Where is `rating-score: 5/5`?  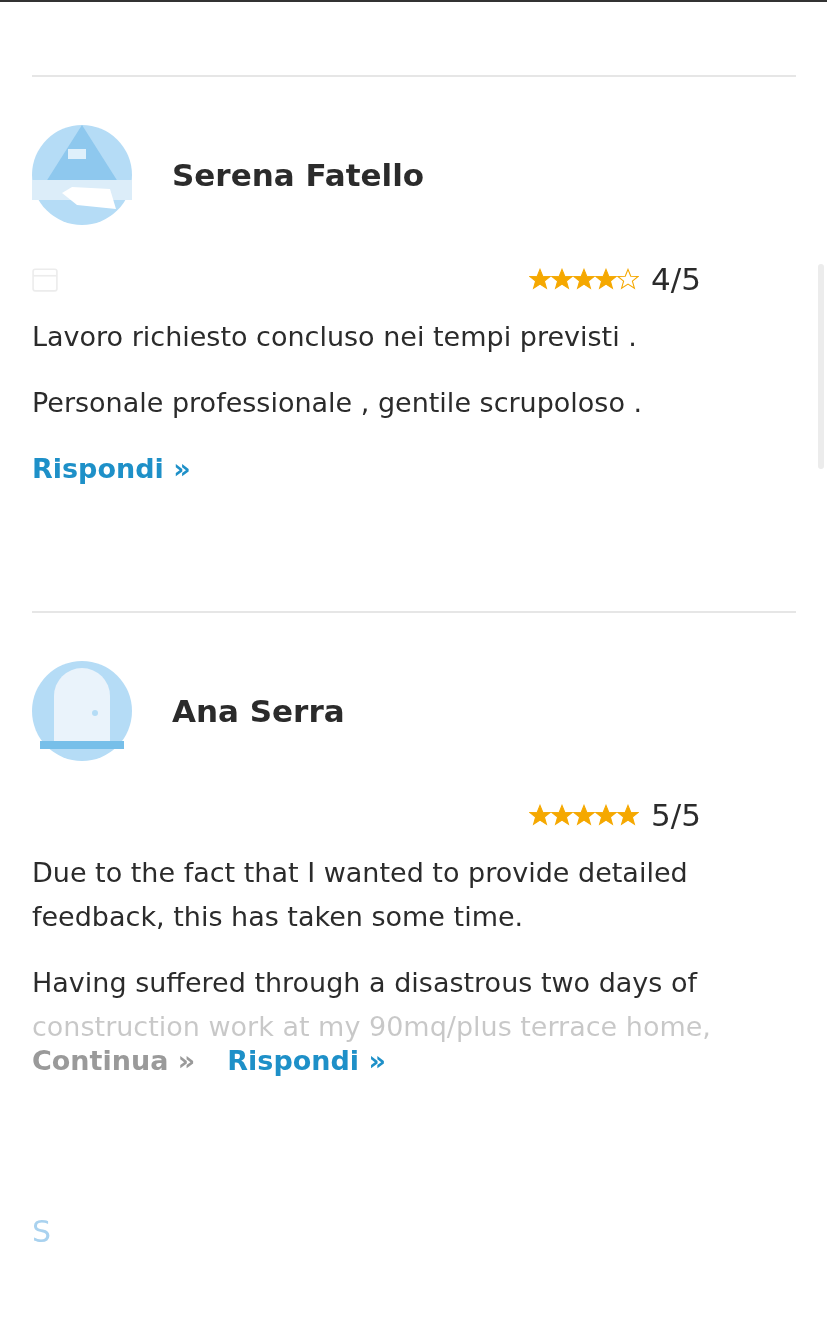
rating-score: 5/5 is located at coordinates (676, 815).